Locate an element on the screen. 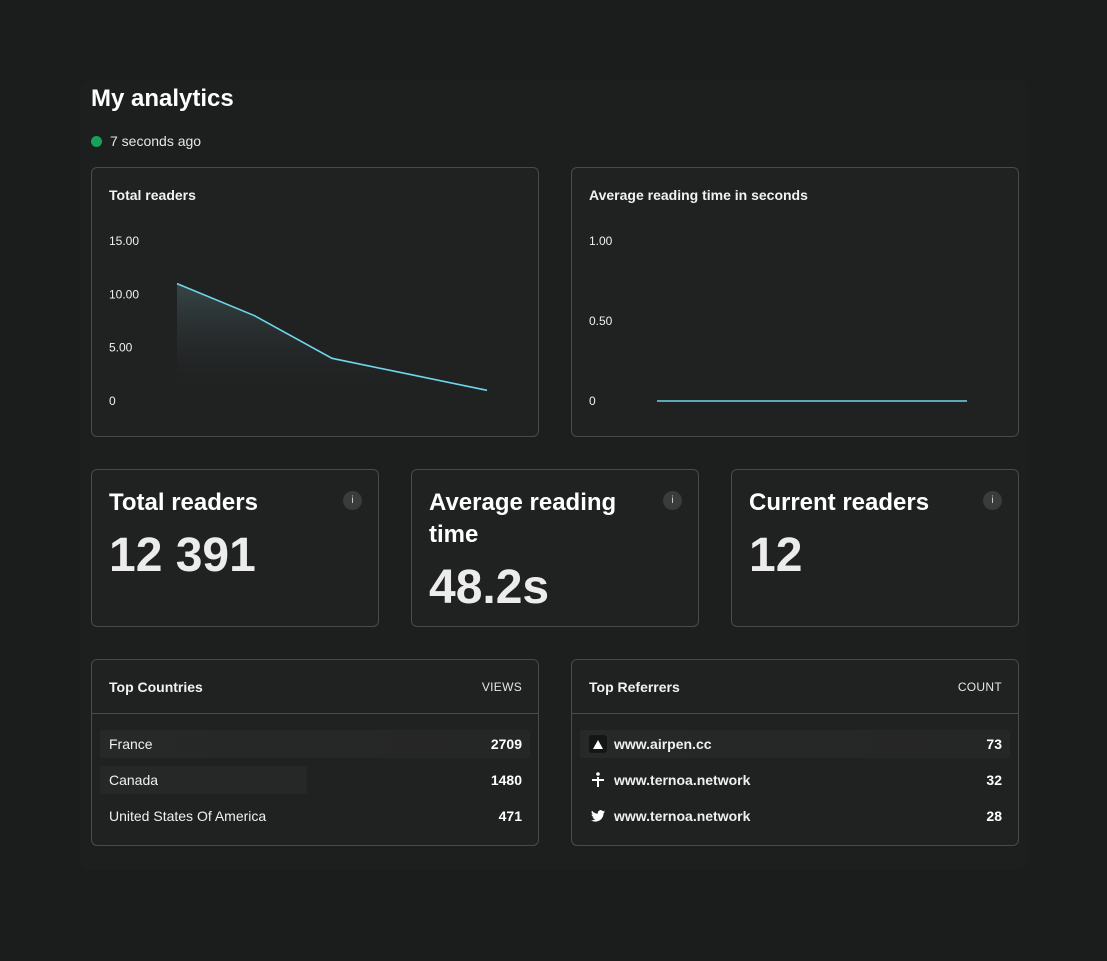  stat-label: Total readers is located at coordinates (183, 502).